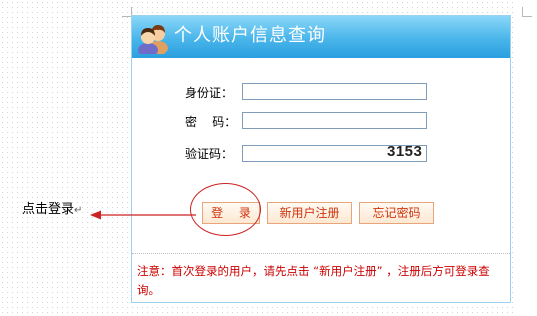 This screenshot has width=537, height=316. I want to click on captcha-label: 验证码：, so click(209, 154).